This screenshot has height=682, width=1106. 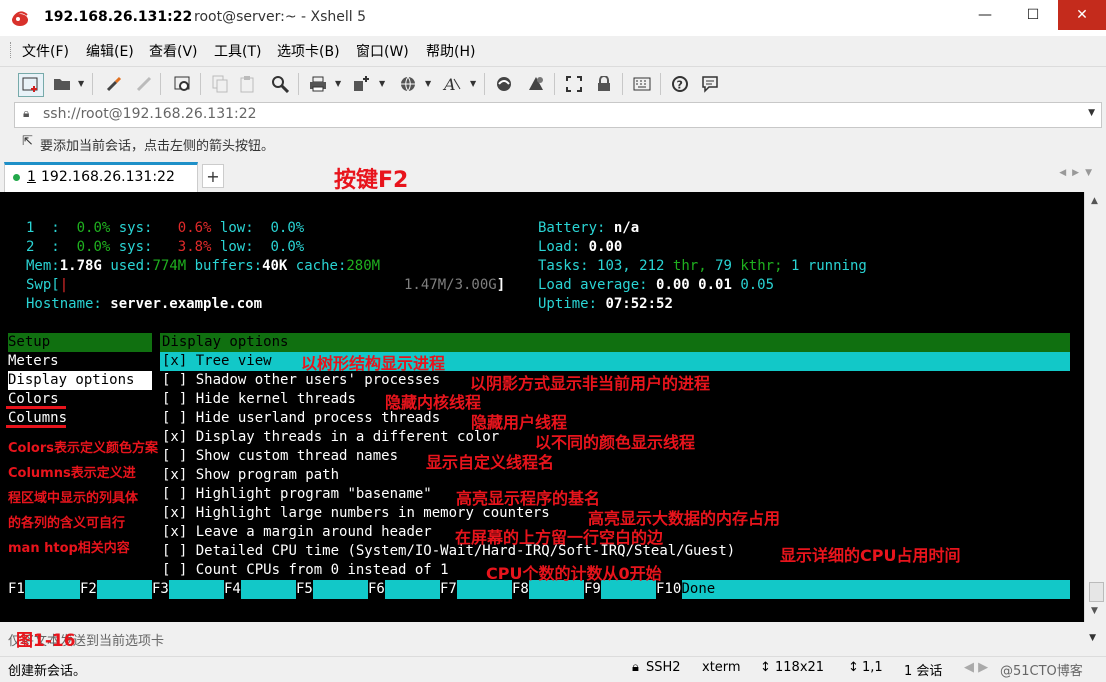 I want to click on minimize-button: —, so click(x=985, y=15).